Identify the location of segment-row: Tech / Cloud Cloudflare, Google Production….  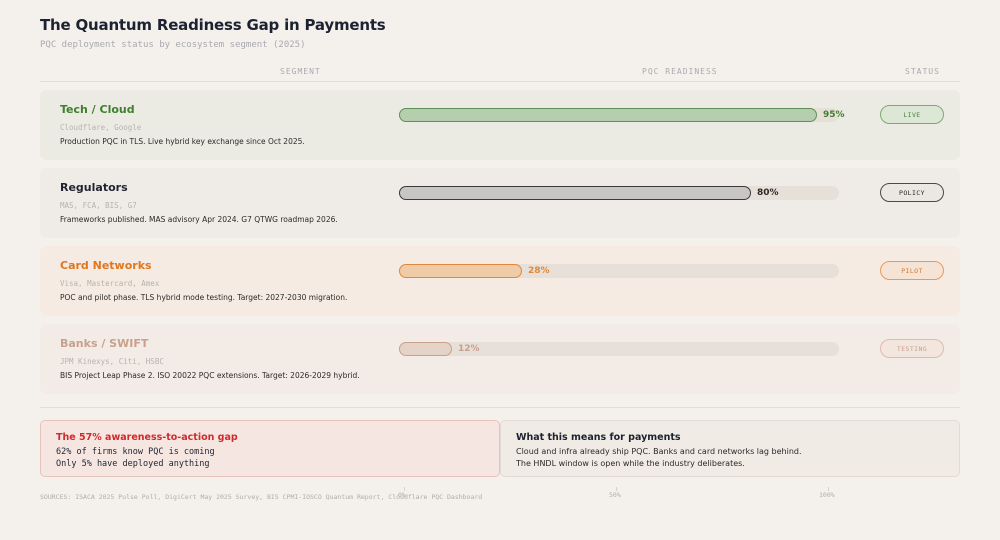
(500, 125).